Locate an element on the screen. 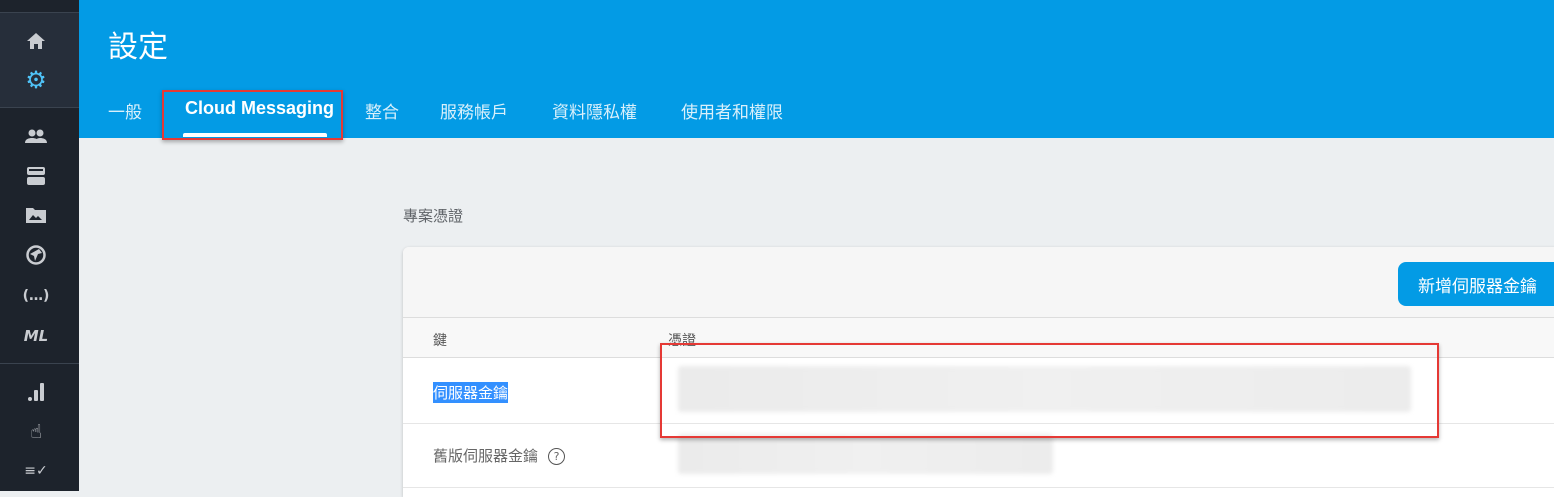  functions-icon: (…) is located at coordinates (36, 296).